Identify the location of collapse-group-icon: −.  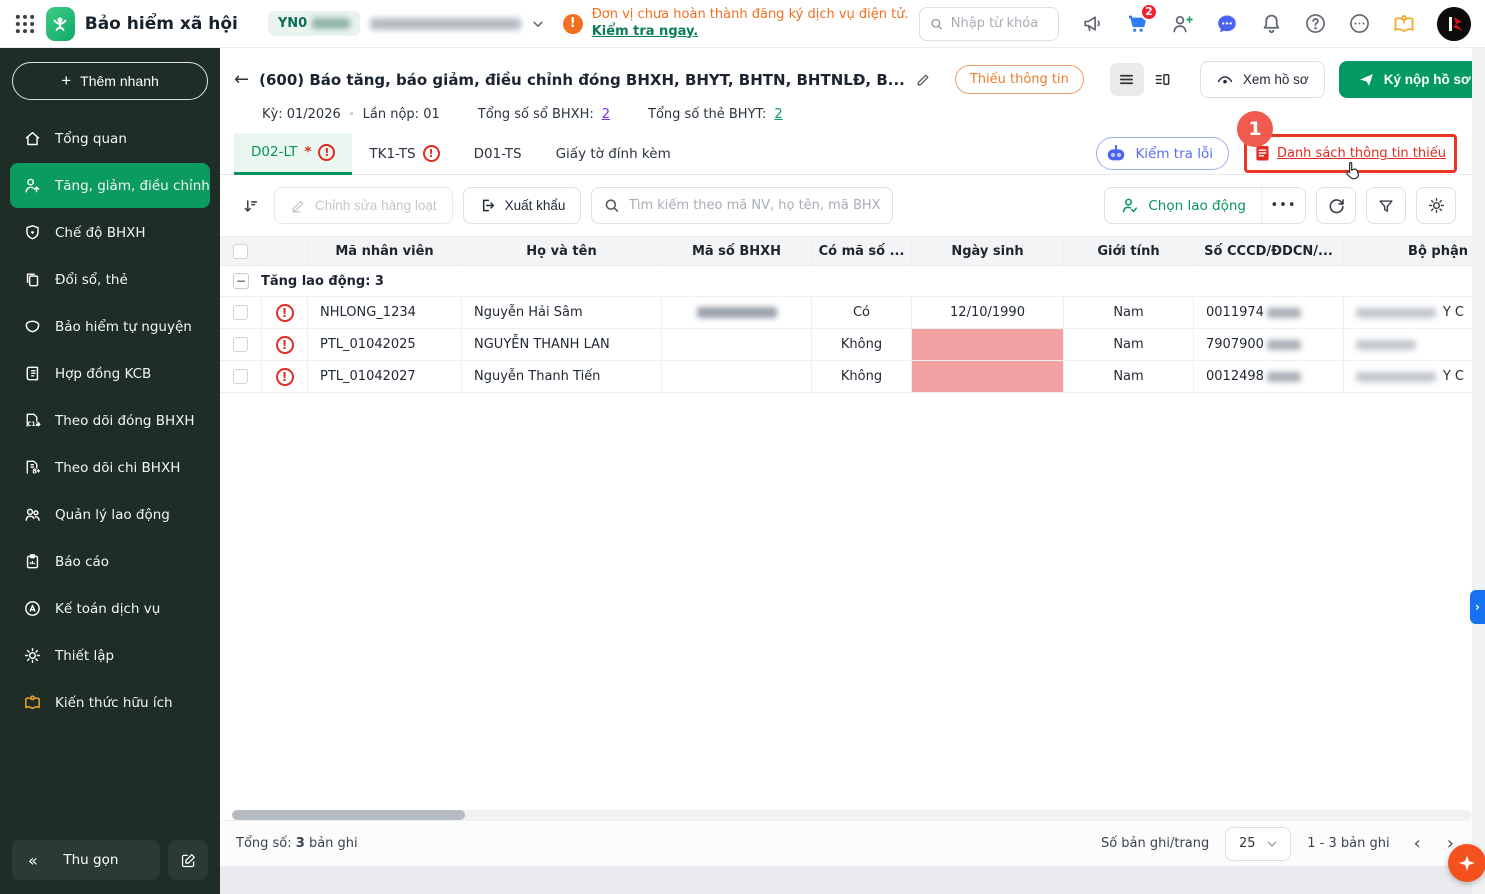
(241, 281).